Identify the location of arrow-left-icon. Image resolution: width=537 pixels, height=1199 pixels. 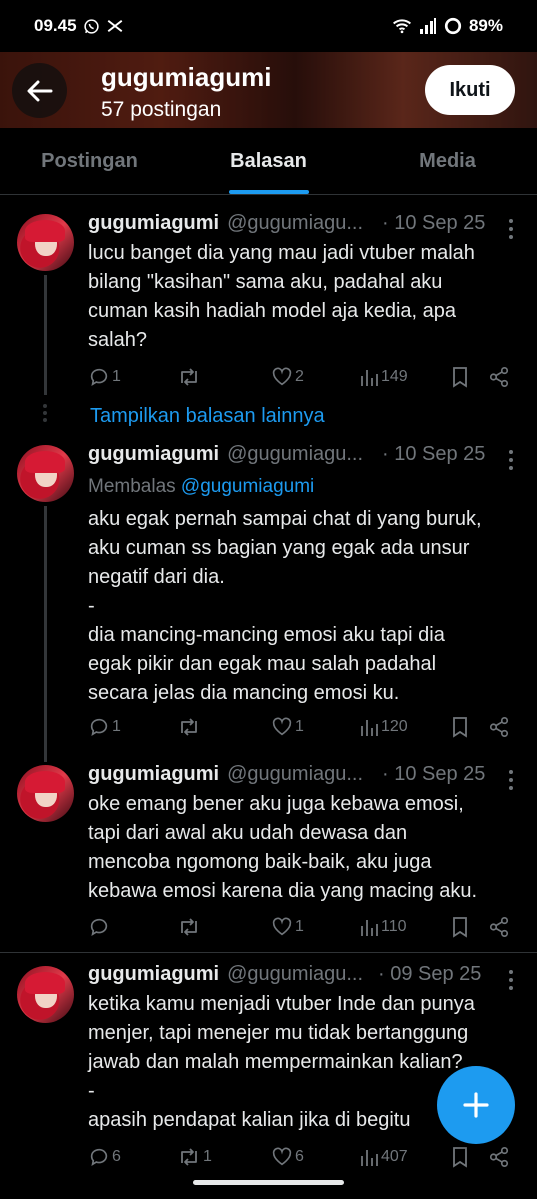
(39, 90).